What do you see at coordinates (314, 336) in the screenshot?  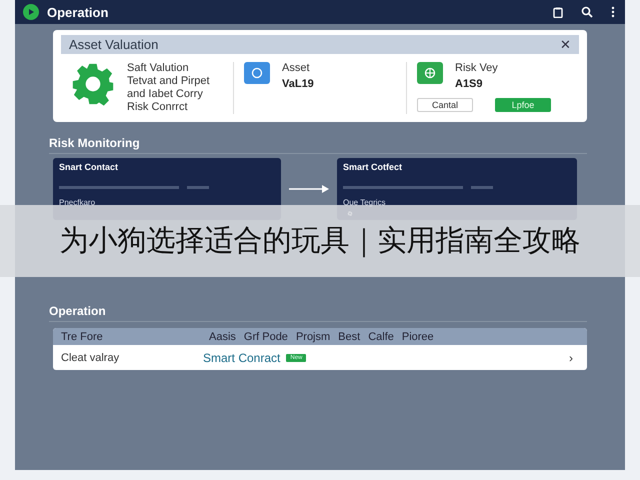 I see `column-header: Projsm` at bounding box center [314, 336].